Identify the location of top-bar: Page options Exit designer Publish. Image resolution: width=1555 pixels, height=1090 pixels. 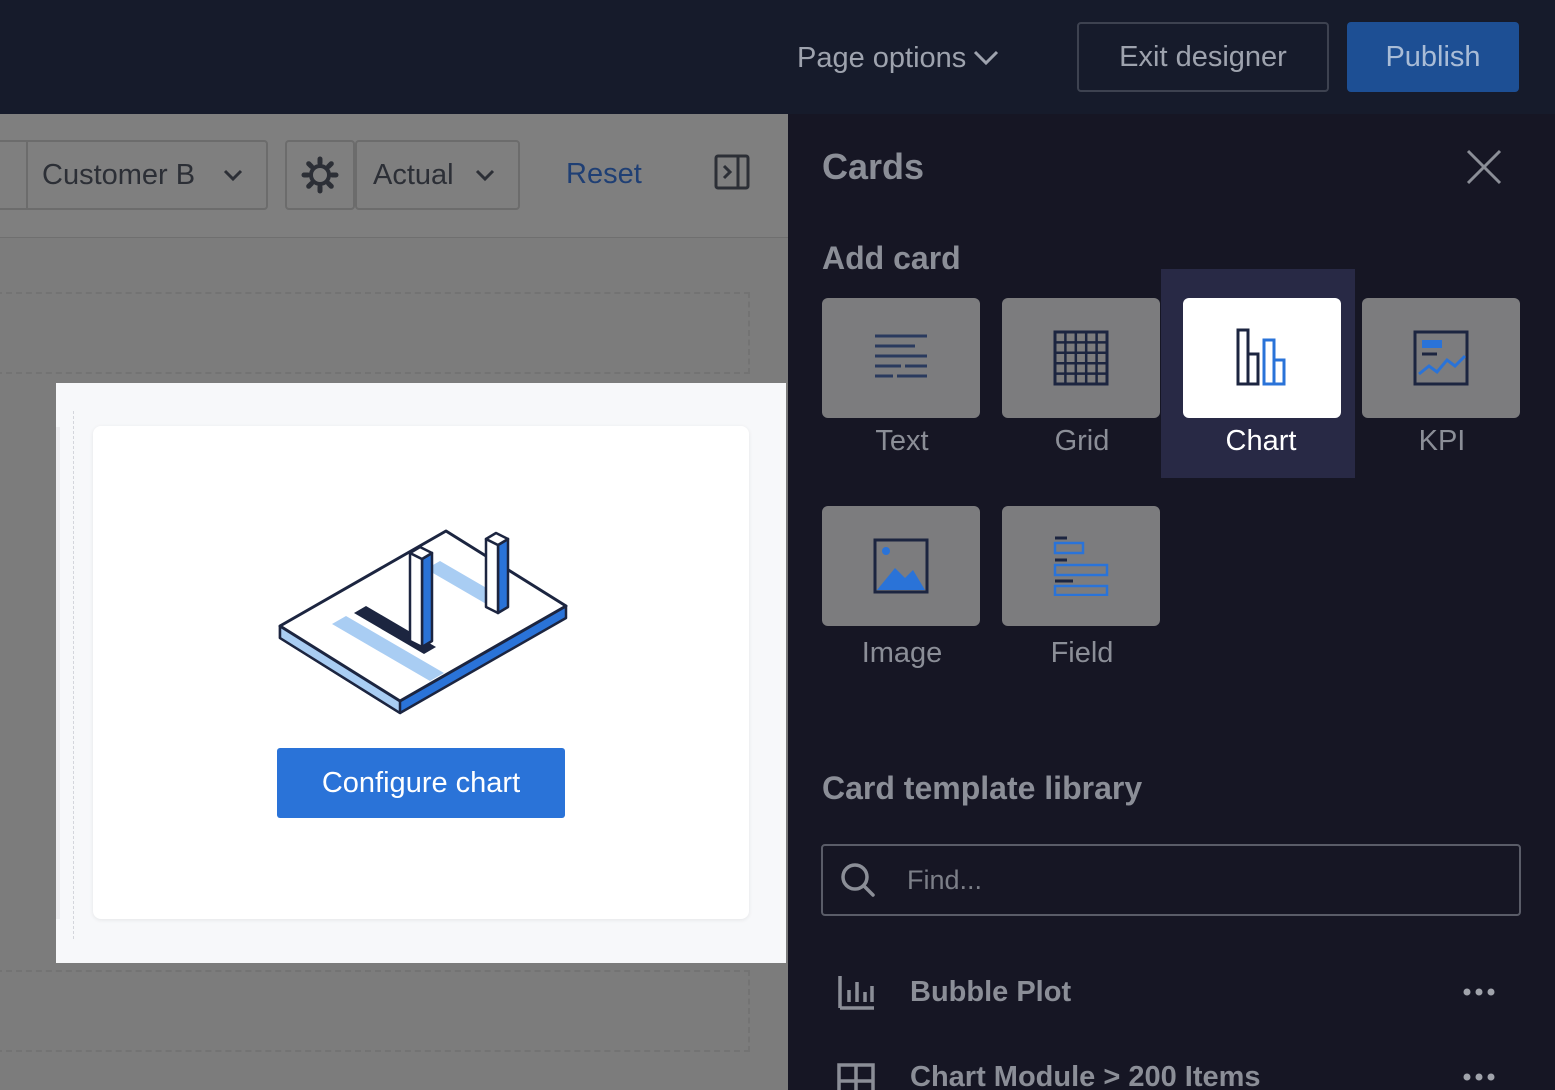
(777, 57).